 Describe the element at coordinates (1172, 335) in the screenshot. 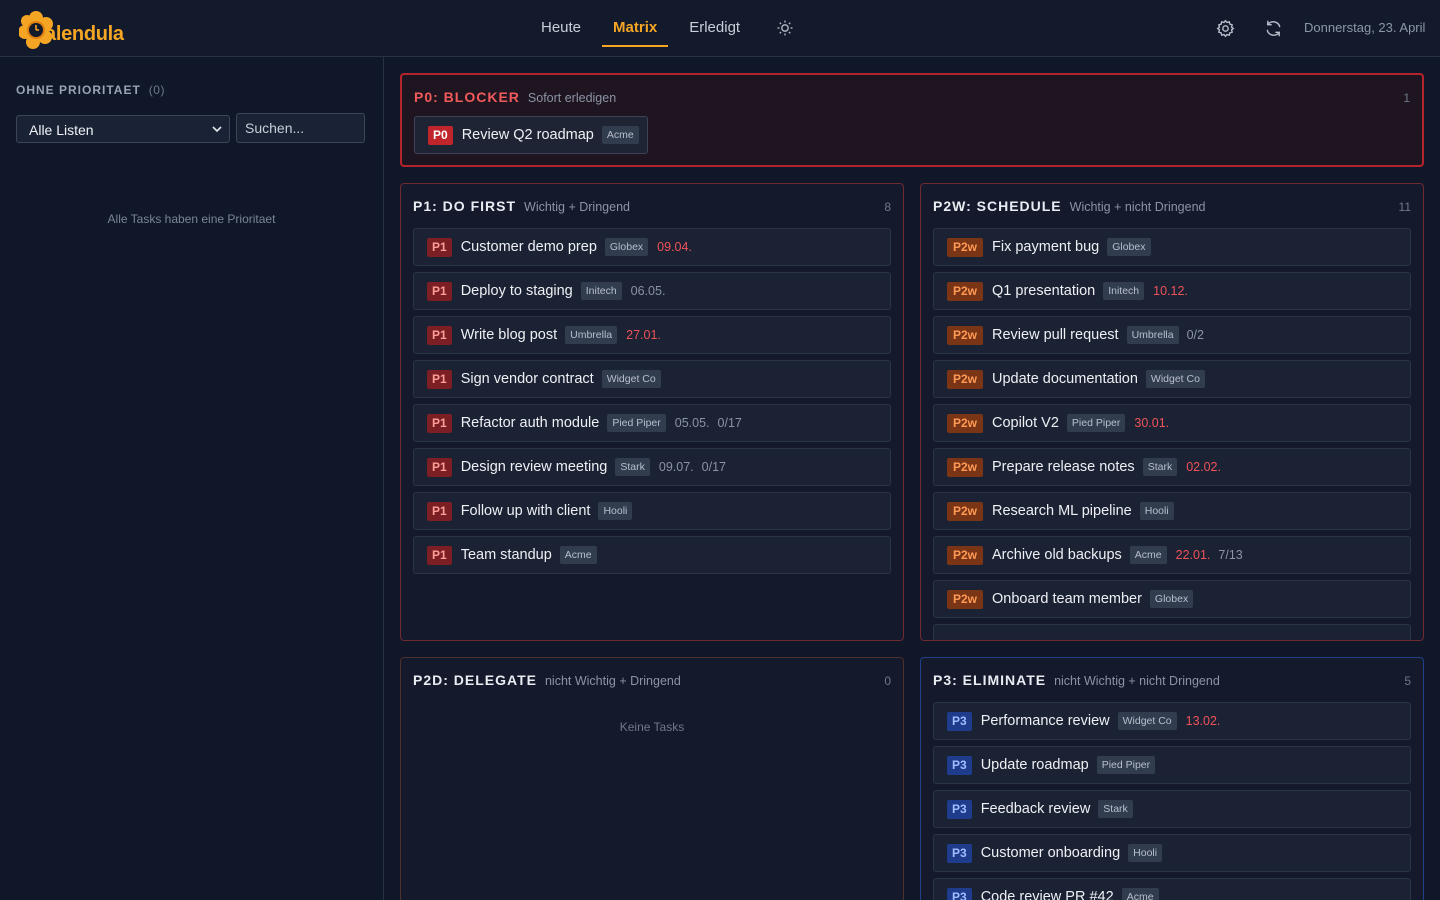

I see `task-card: P2w Review pull request Umbrella 0/2` at that location.